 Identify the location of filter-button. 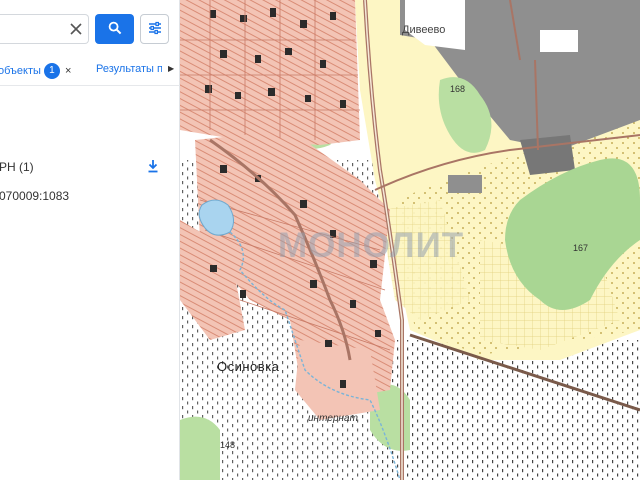
(154, 29).